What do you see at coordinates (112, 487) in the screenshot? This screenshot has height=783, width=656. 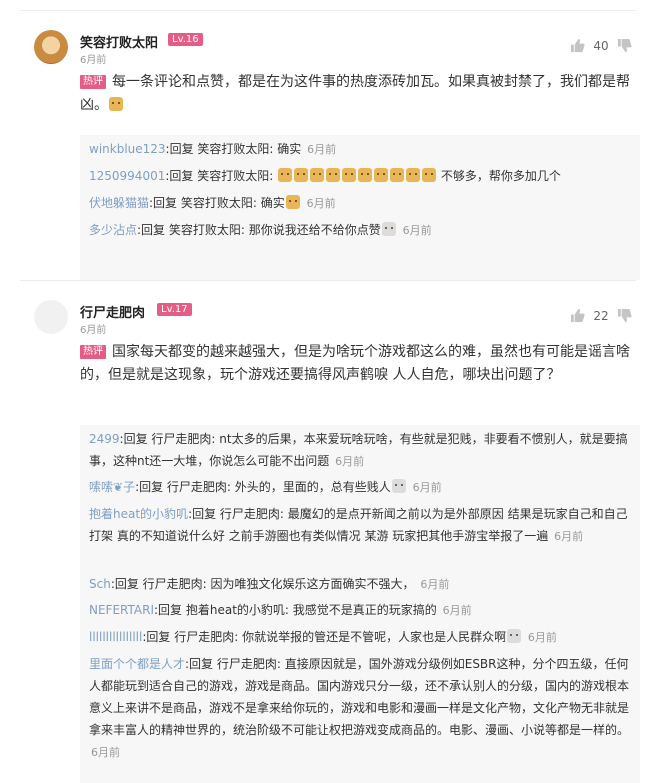 I see `reply-author: 嗦嗦❦子` at bounding box center [112, 487].